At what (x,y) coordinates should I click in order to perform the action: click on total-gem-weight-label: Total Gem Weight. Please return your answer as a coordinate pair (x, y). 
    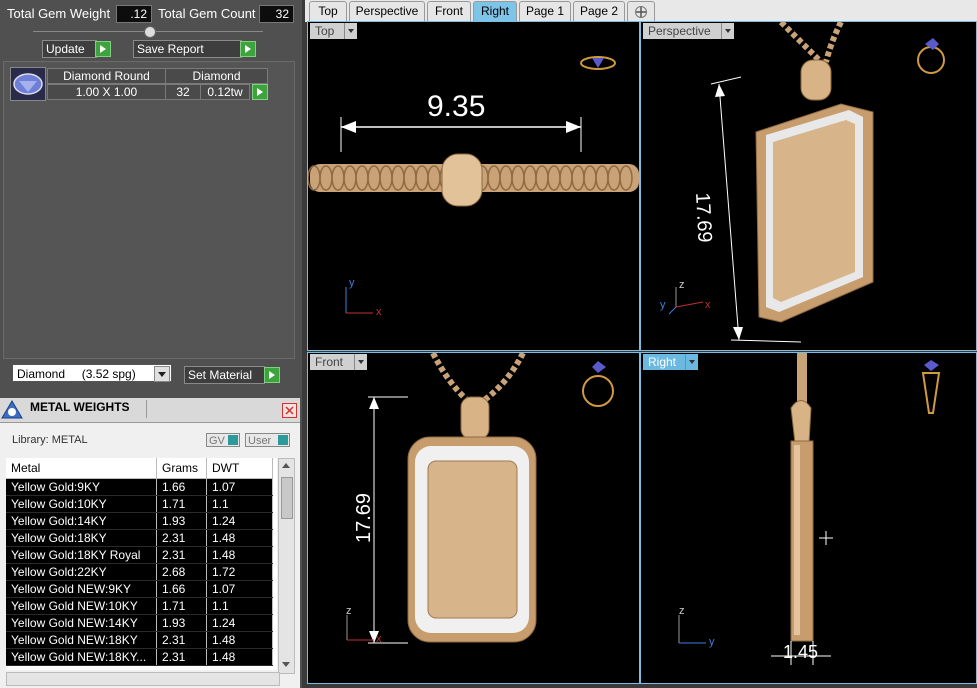
    Looking at the image, I should click on (59, 13).